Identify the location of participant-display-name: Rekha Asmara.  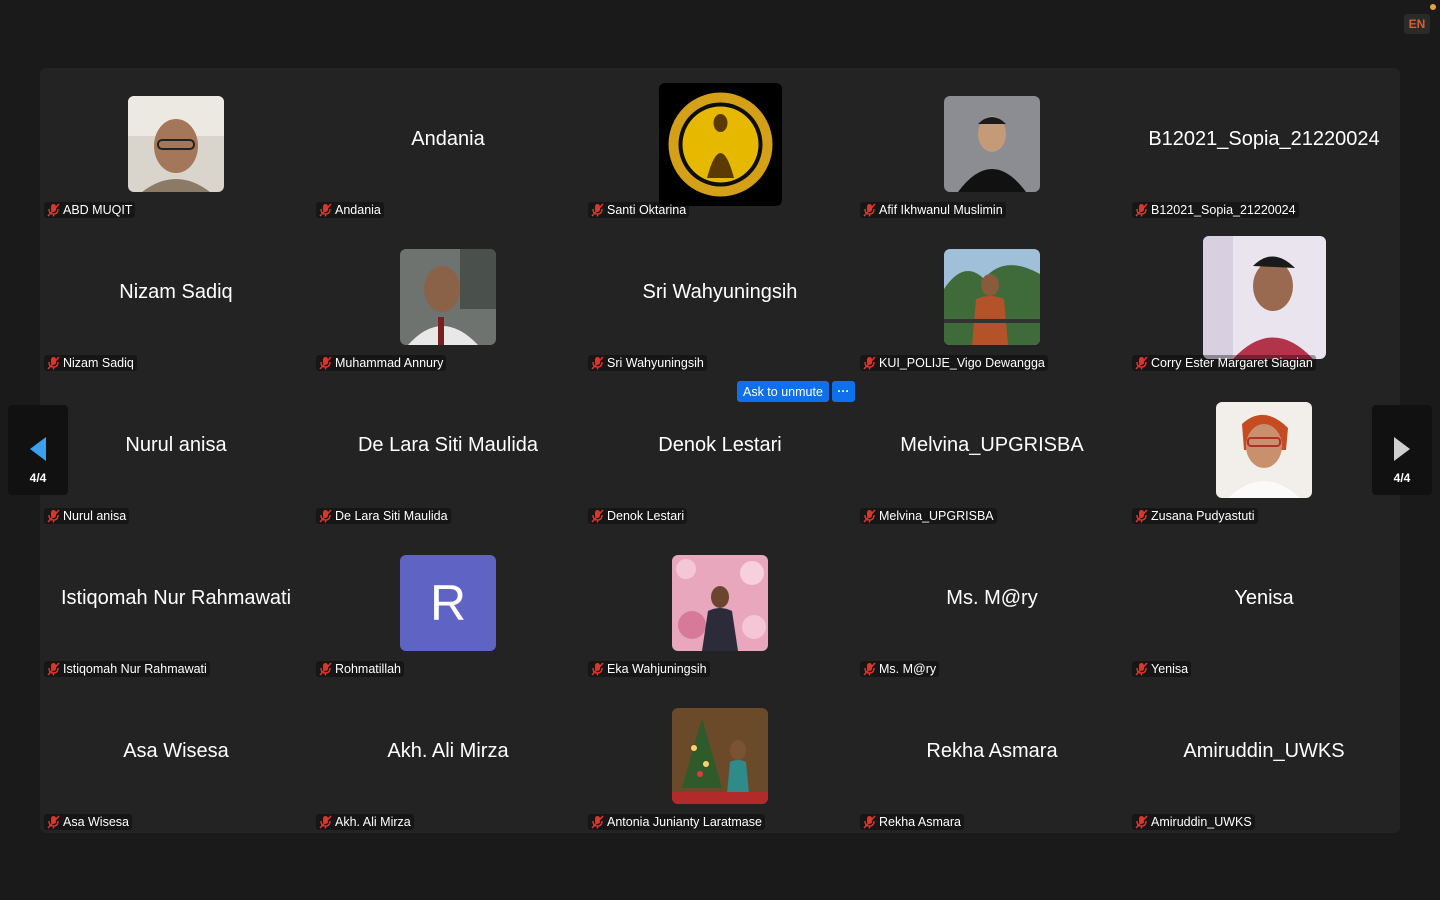
(992, 751).